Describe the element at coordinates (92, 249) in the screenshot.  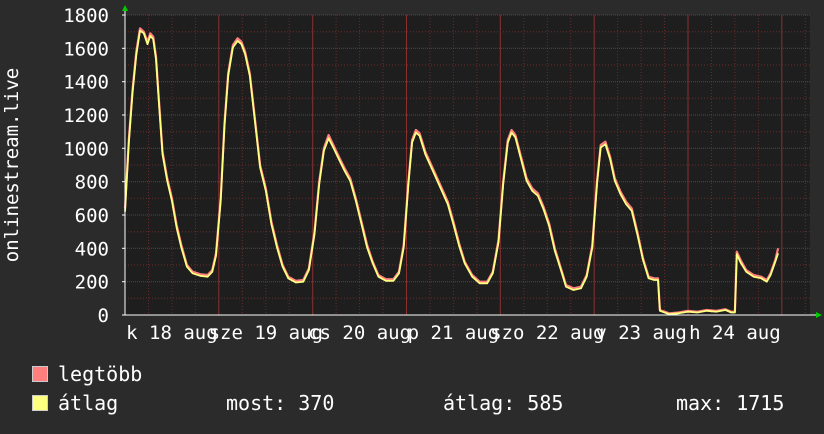
I see `y-tick-label: 400` at that location.